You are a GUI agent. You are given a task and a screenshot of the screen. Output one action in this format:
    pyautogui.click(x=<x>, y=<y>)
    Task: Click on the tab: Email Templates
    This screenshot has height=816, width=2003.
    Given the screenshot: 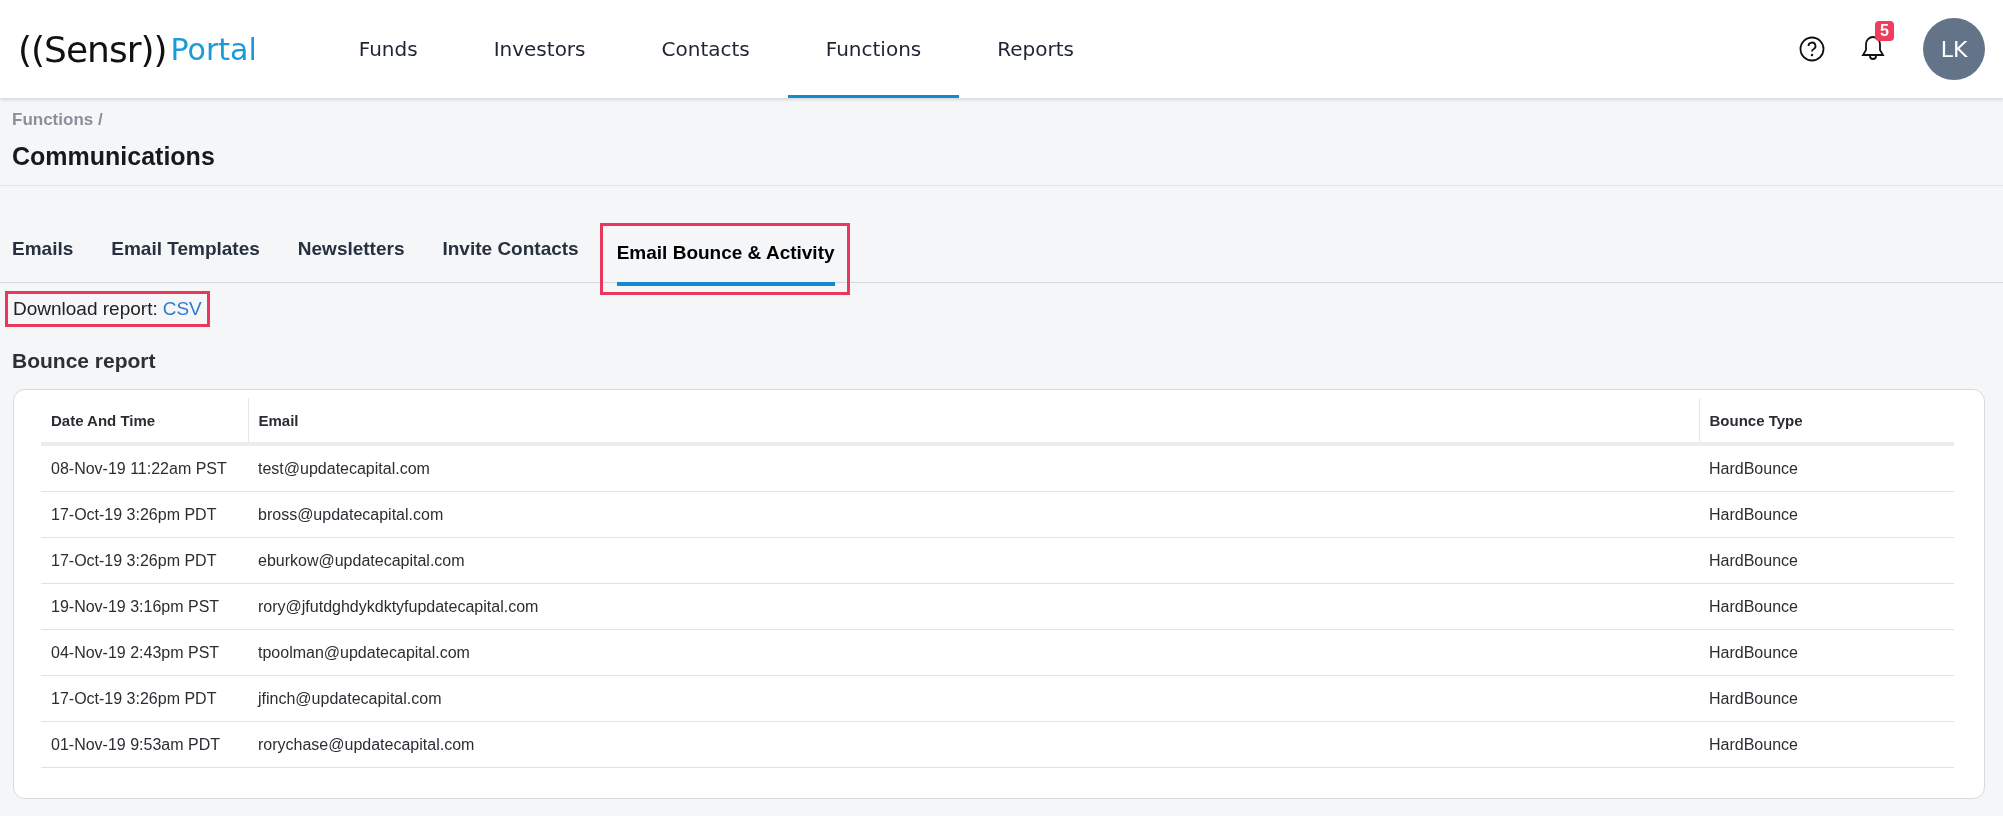 What is the action you would take?
    pyautogui.click(x=185, y=260)
    